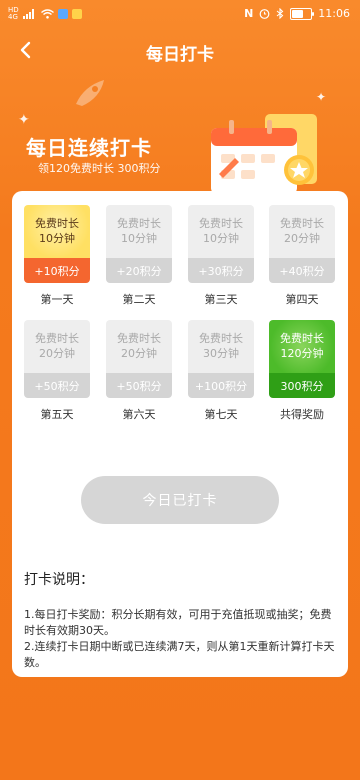  I want to click on day-points: +40积分, so click(302, 270).